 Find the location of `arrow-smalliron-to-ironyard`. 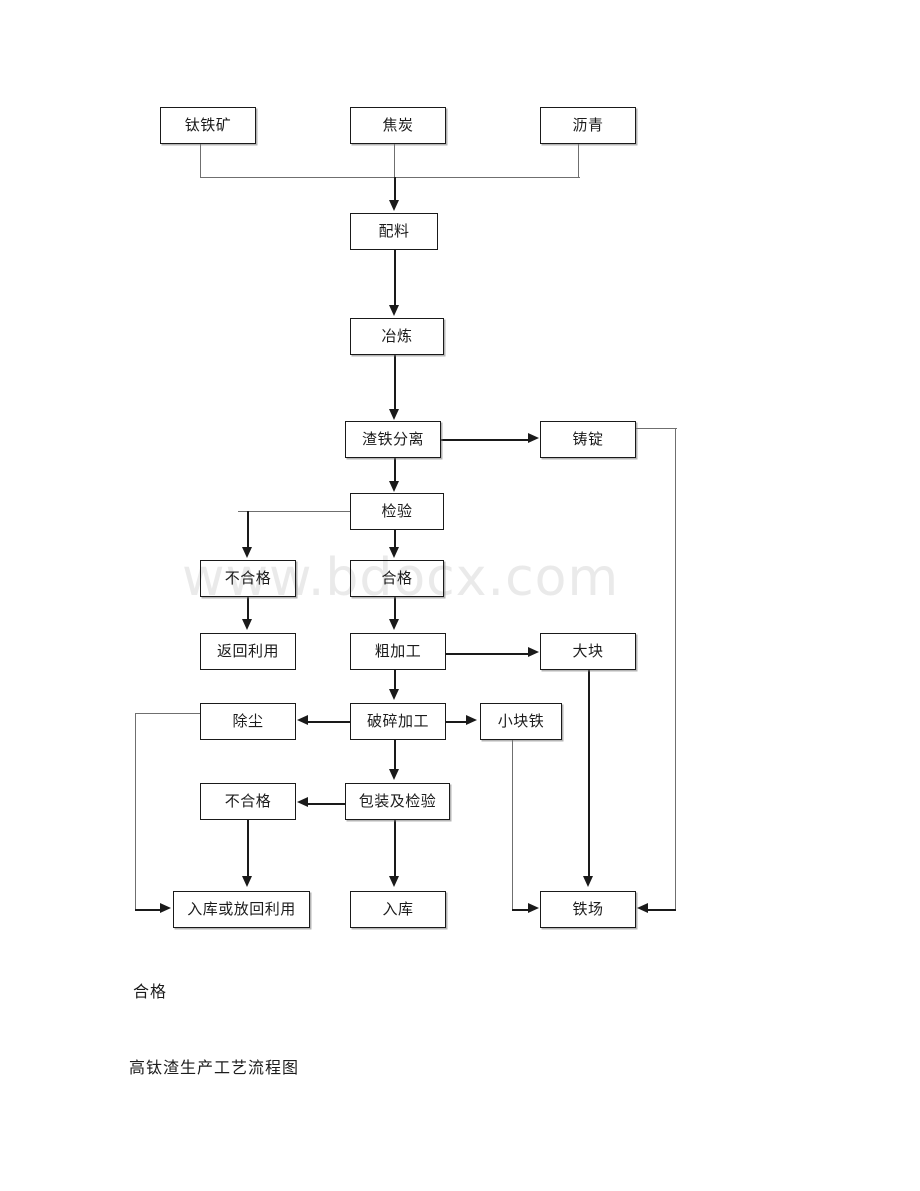

arrow-smalliron-to-ironyard is located at coordinates (533, 908).